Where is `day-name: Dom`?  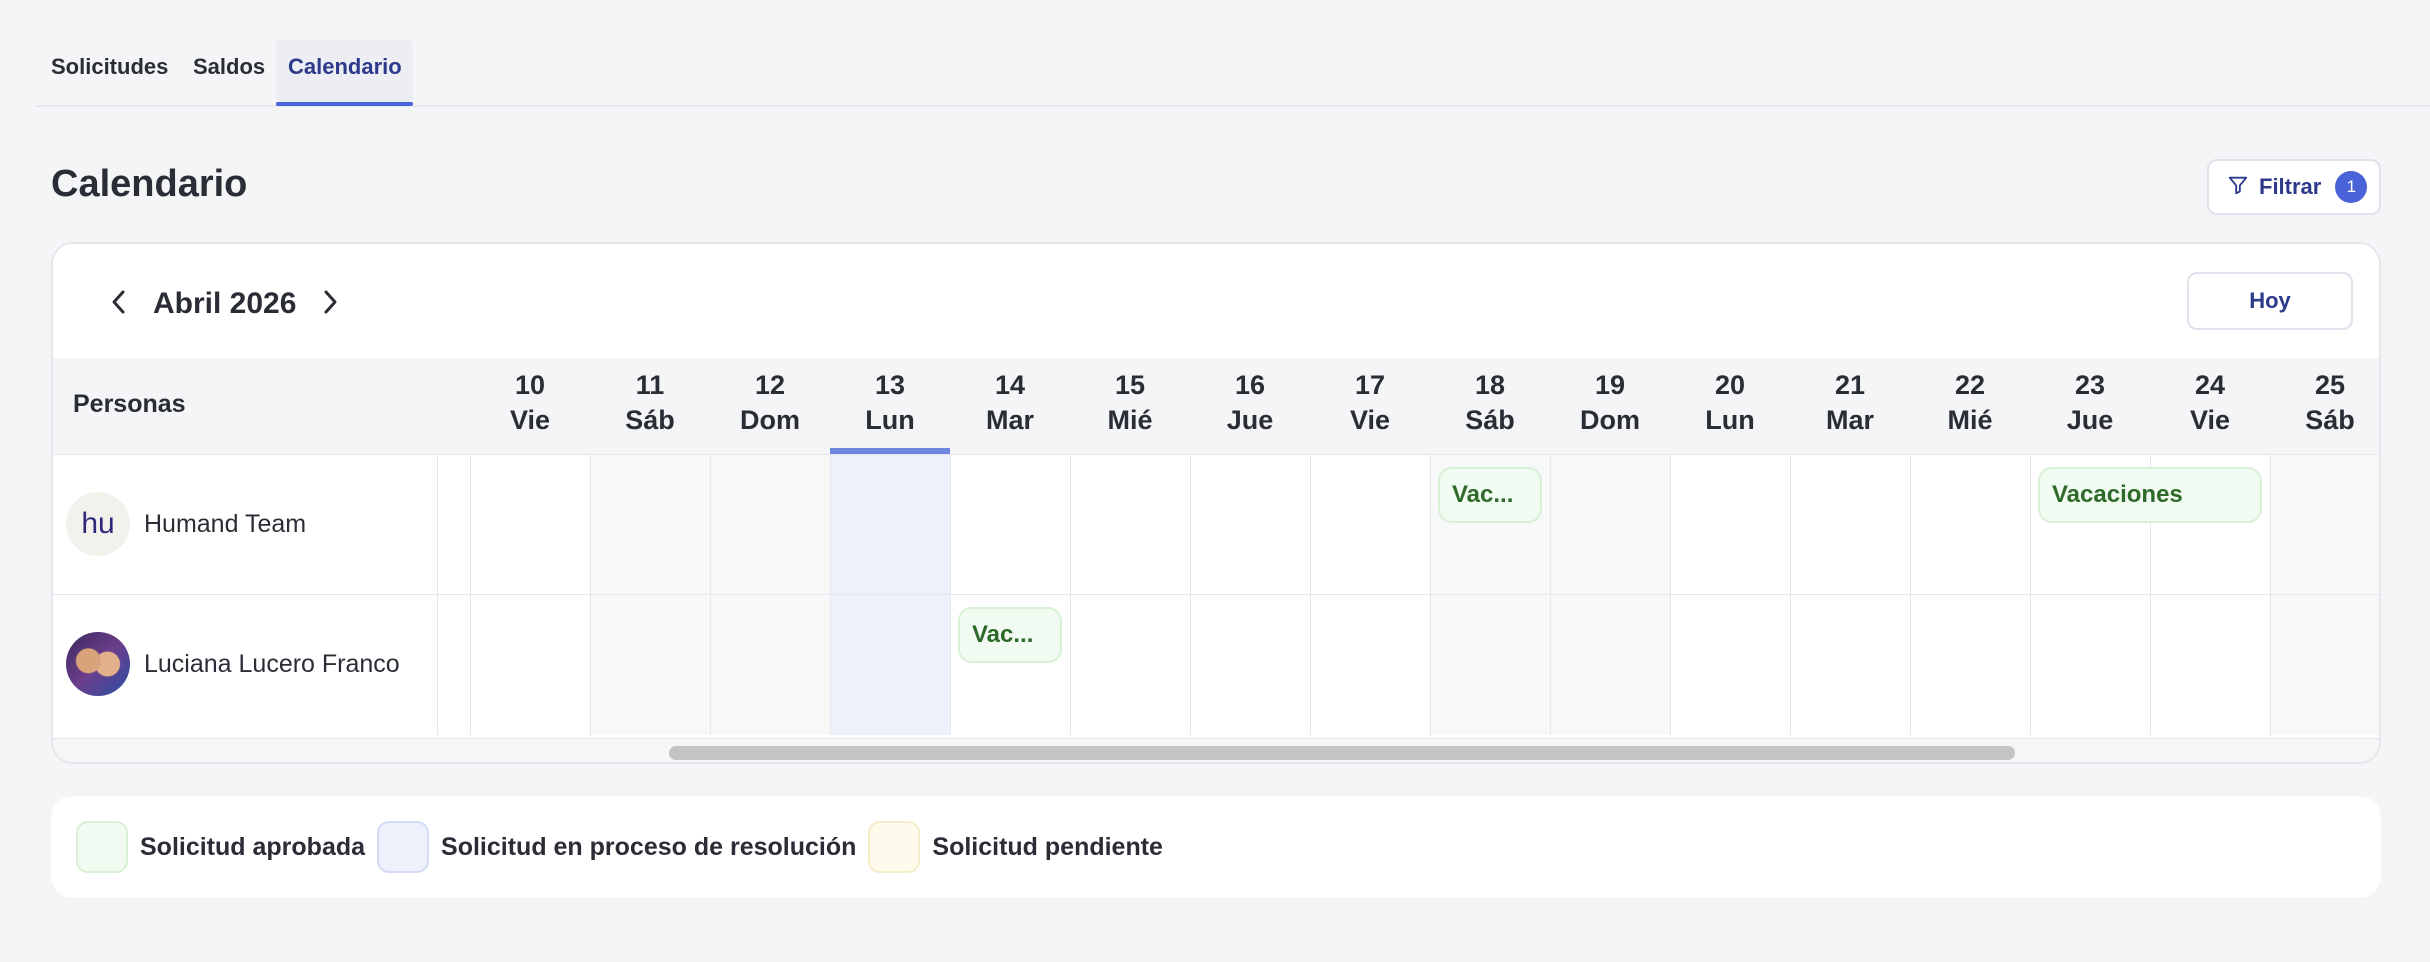
day-name: Dom is located at coordinates (770, 420).